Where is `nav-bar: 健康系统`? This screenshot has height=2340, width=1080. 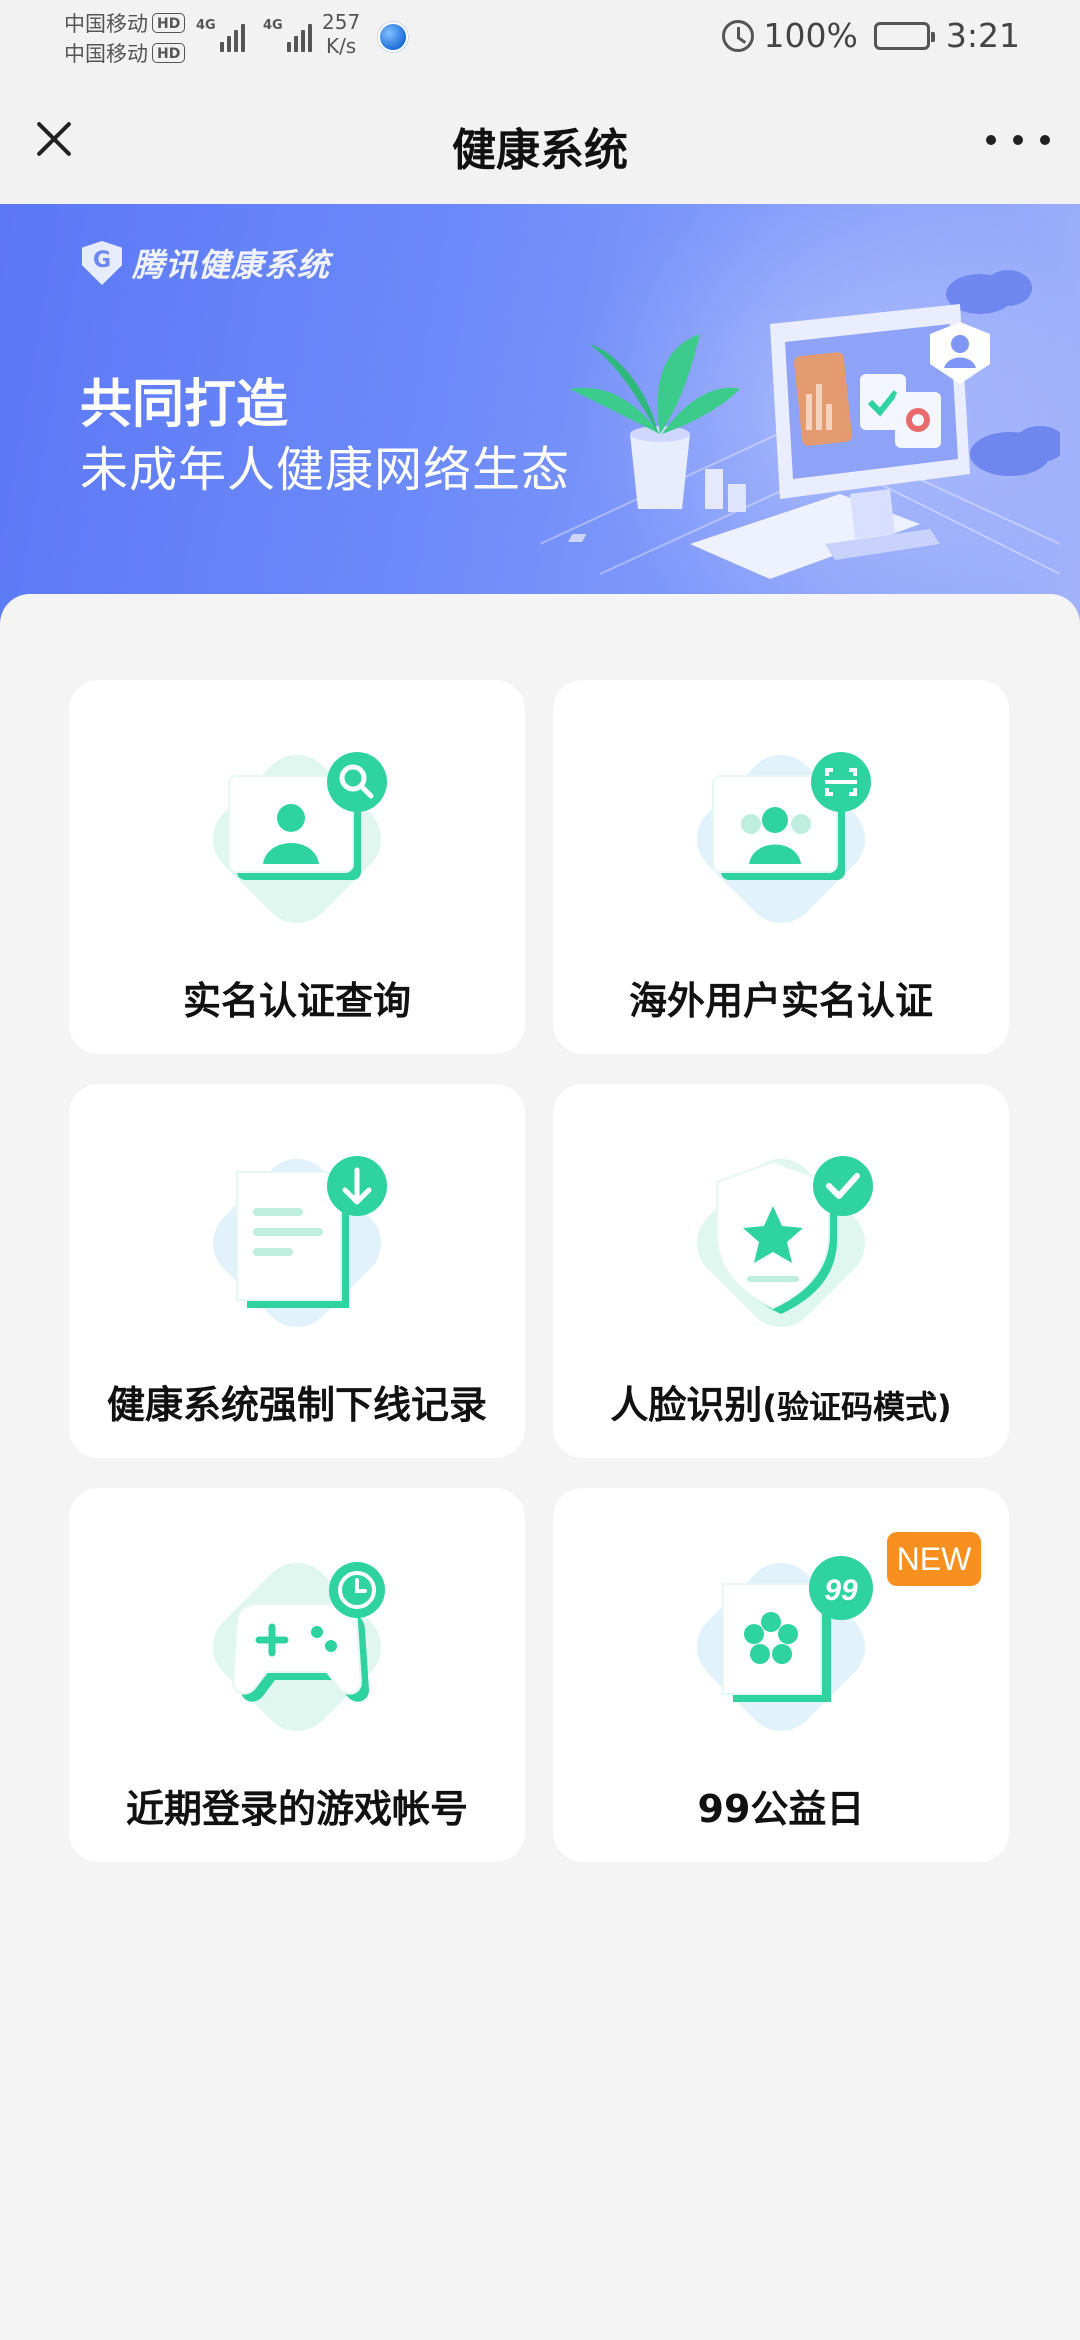 nav-bar: 健康系统 is located at coordinates (540, 140).